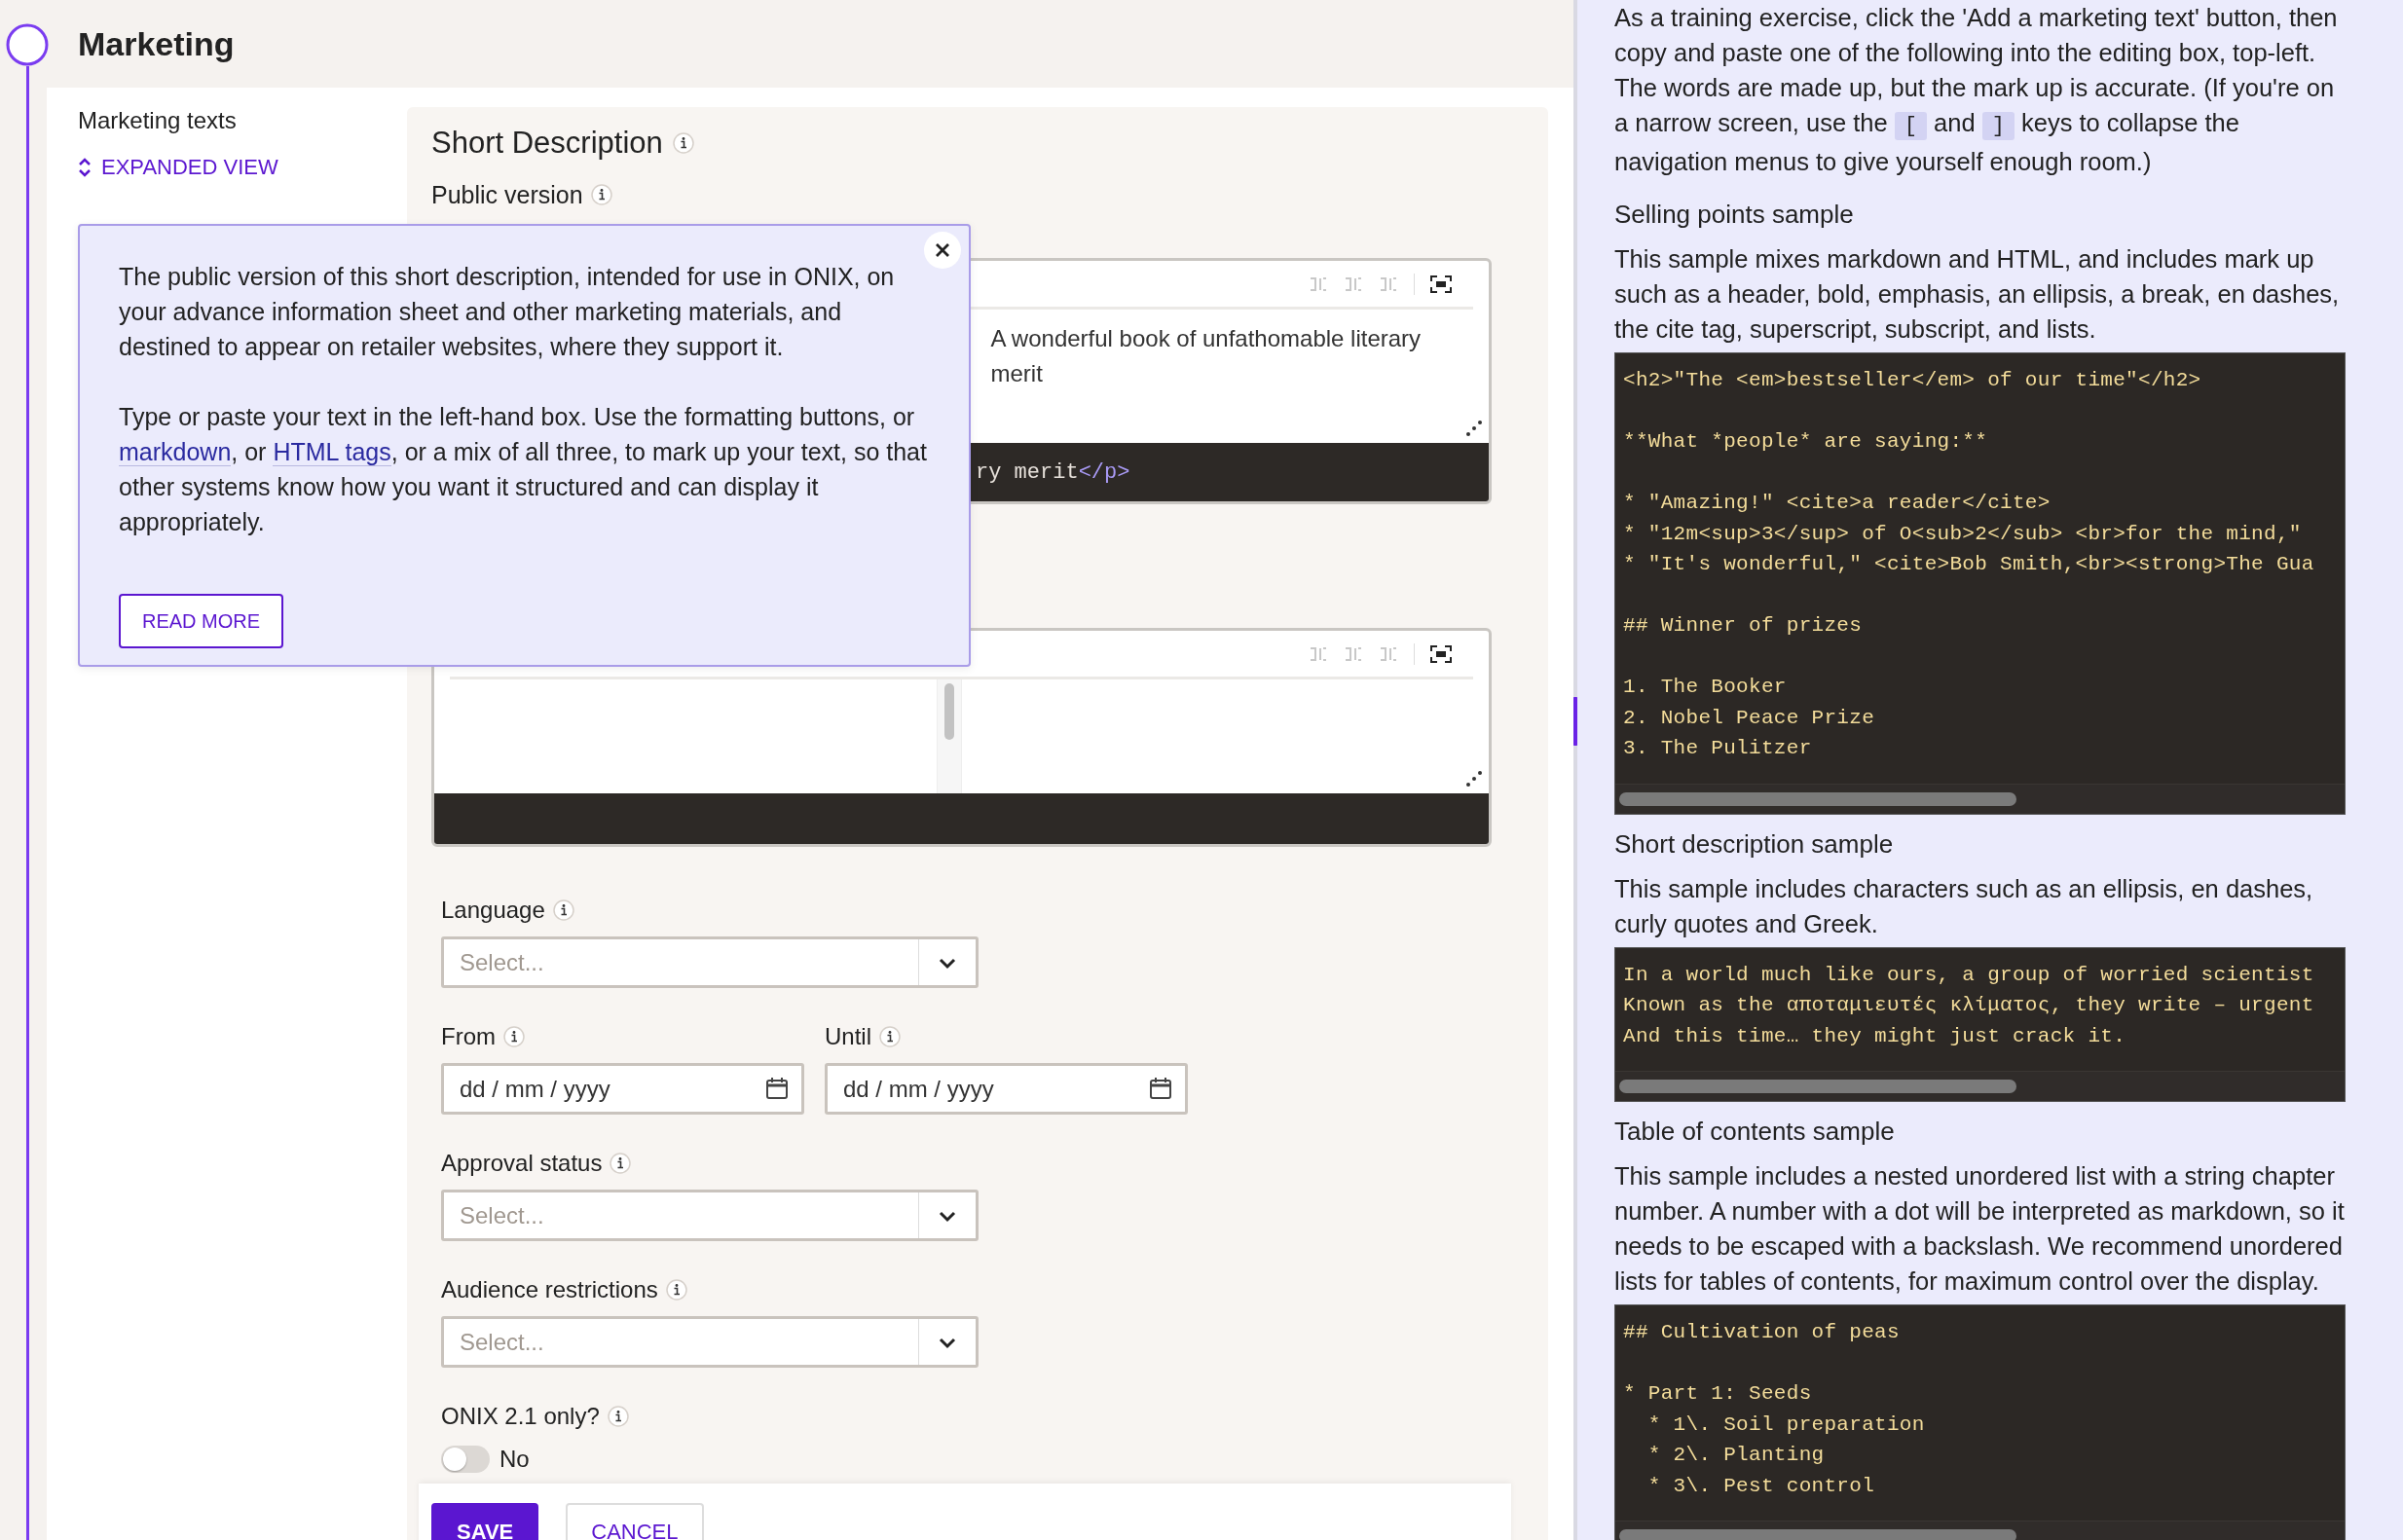 The width and height of the screenshot is (2403, 1540). Describe the element at coordinates (522, 1163) in the screenshot. I see `field-label: Approval status` at that location.